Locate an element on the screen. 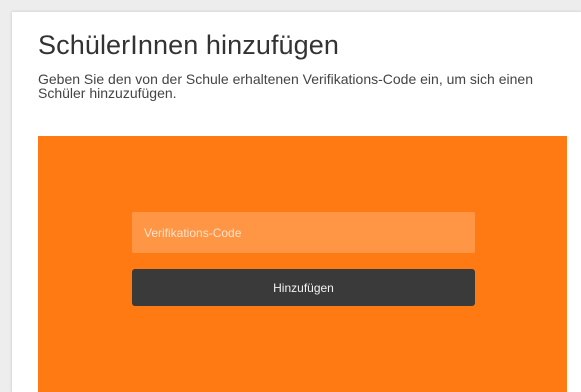 Image resolution: width=581 pixels, height=392 pixels. add-button: Hinzufügen is located at coordinates (303, 287).